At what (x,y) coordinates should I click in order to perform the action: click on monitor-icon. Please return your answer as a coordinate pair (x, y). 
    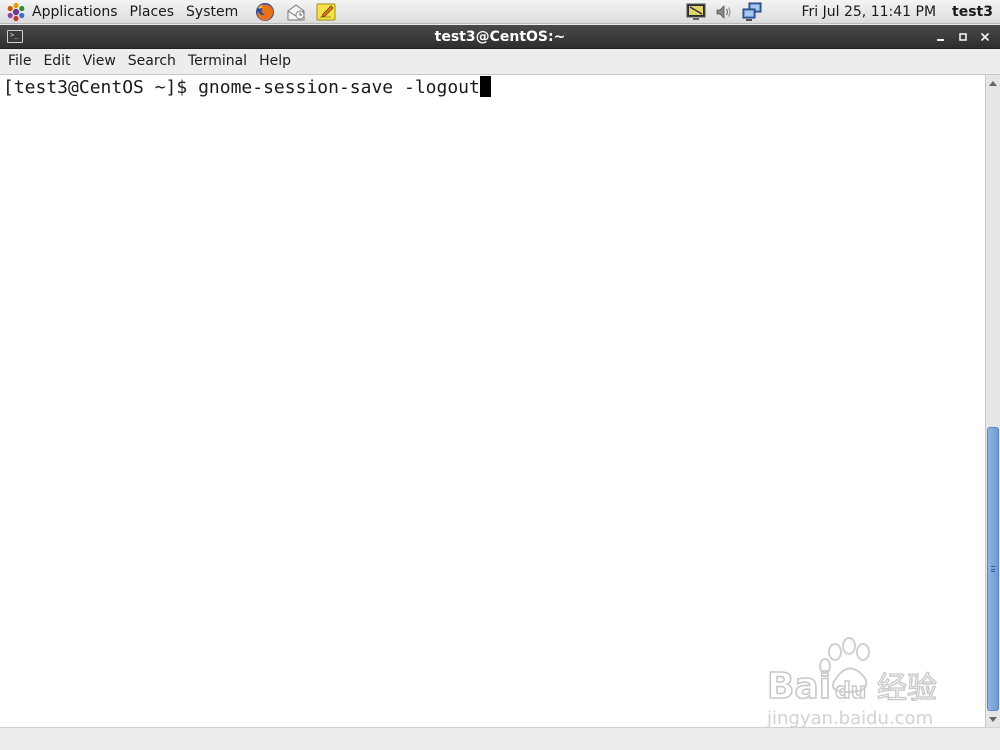
    Looking at the image, I should click on (696, 11).